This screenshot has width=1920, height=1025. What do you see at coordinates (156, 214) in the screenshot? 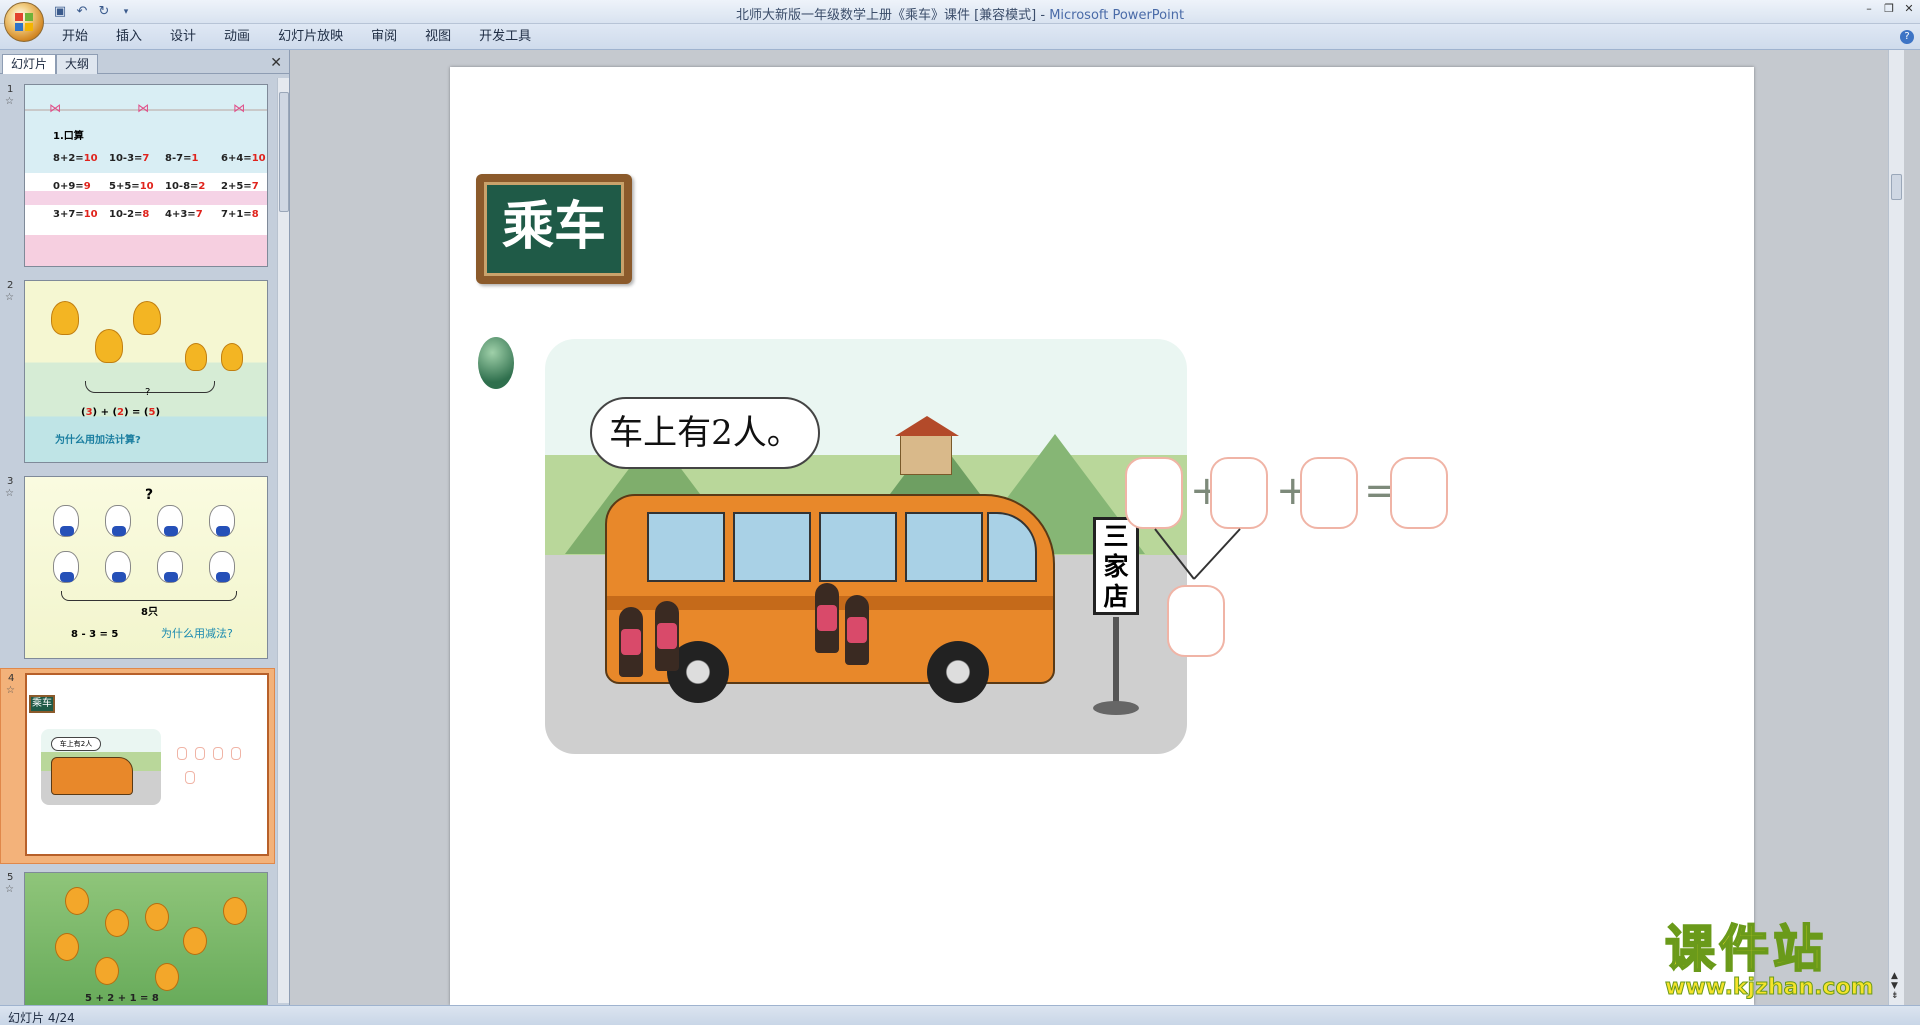
I see `thumb-row: 3+7=10 10-2=8 4+3=7 7+1=8` at bounding box center [156, 214].